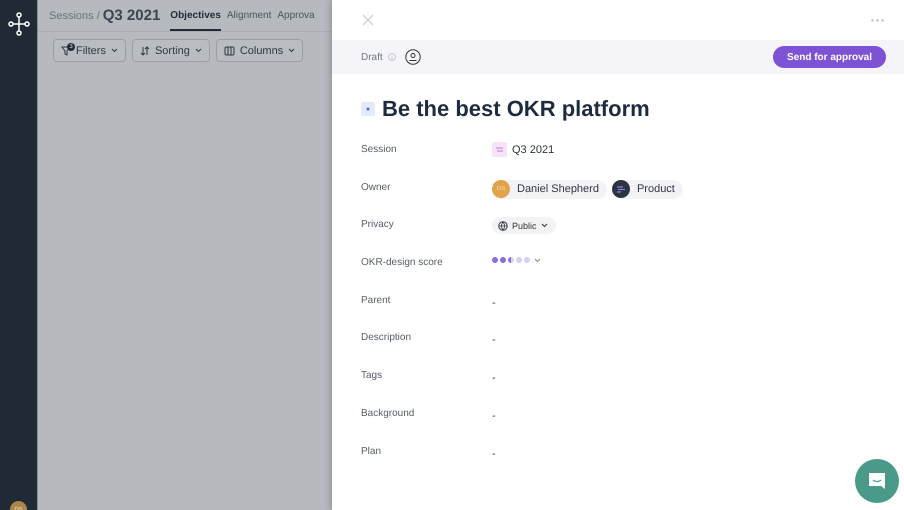 This screenshot has height=510, width=904. Describe the element at coordinates (371, 450) in the screenshot. I see `field-label: Plan` at that location.